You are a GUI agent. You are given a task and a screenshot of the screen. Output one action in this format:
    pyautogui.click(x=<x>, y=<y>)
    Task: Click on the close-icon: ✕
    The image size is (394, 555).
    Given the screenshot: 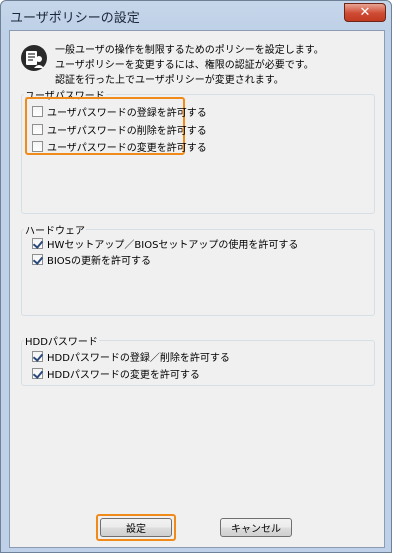 What is the action you would take?
    pyautogui.click(x=365, y=12)
    